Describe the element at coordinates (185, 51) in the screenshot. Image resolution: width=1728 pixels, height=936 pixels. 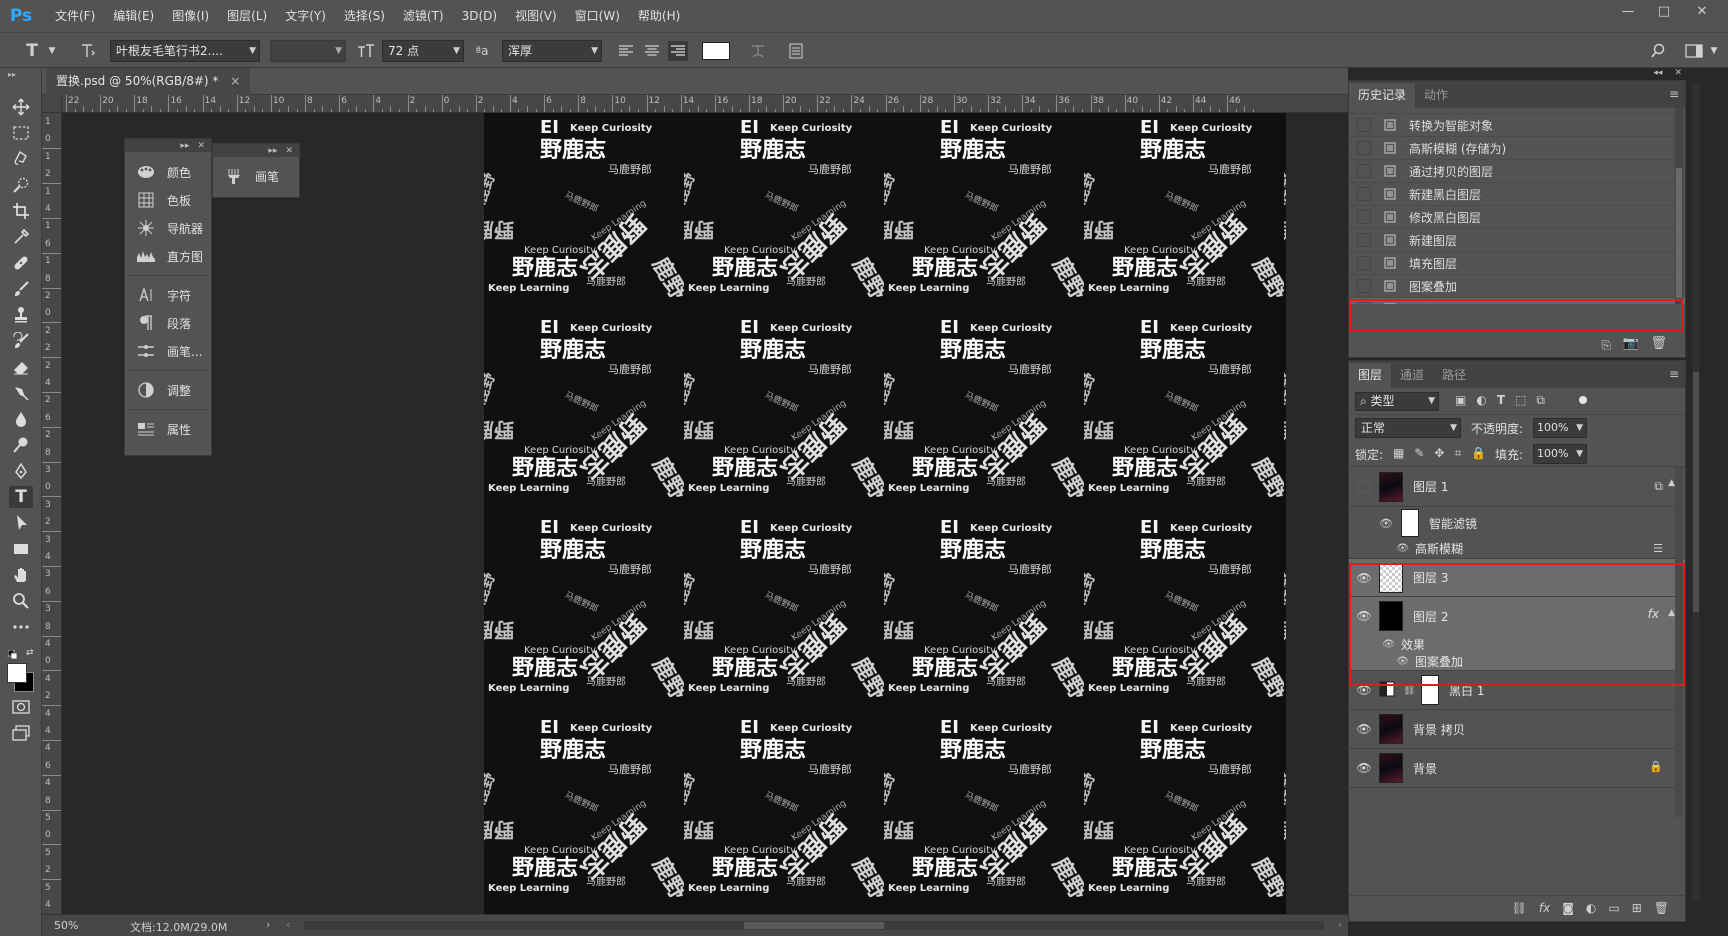
I see `font-family-select: 叶根友毛笔行书2.... ▼` at that location.